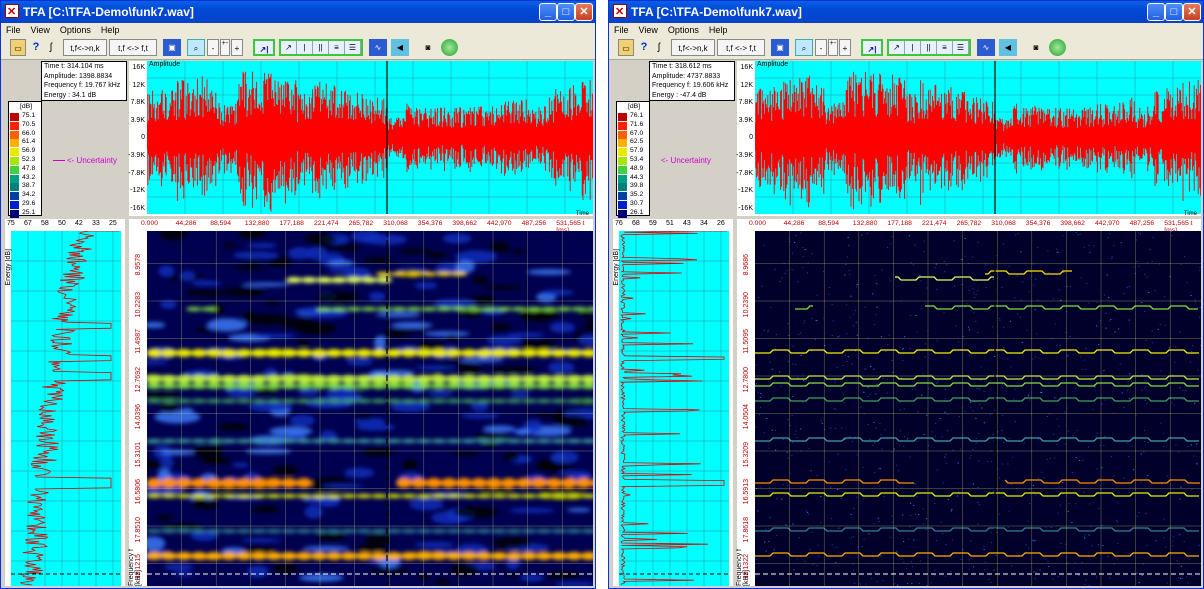 The height and width of the screenshot is (589, 1204). I want to click on energy-panel: 76 68 59 51 43 34 26 Energy [dB], so click(673, 402).